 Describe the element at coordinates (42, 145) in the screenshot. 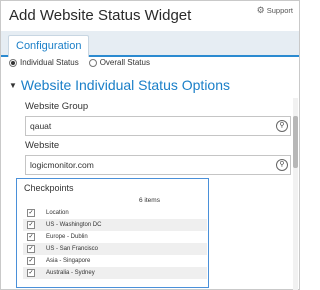

I see `website-label: Website` at that location.